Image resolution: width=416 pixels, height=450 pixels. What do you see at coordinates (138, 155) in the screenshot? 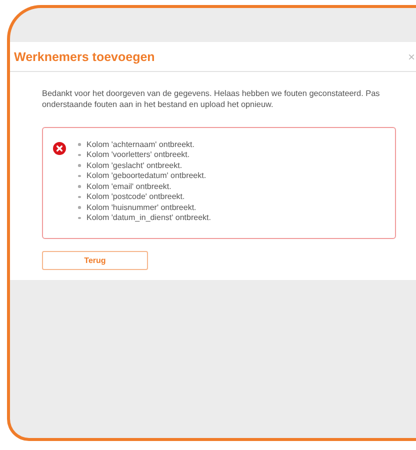
I see `error-item: Kolom 'voorletters' ontbreekt.` at bounding box center [138, 155].